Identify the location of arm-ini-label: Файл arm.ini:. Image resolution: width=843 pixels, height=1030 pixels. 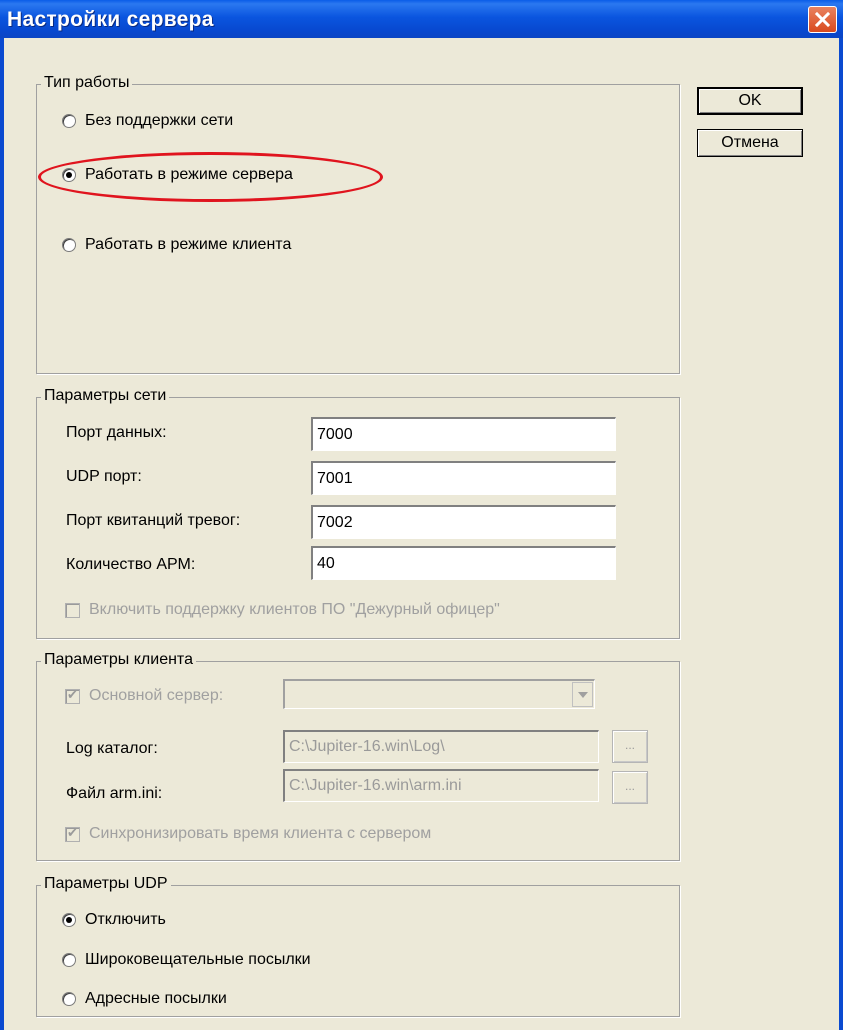
(114, 793).